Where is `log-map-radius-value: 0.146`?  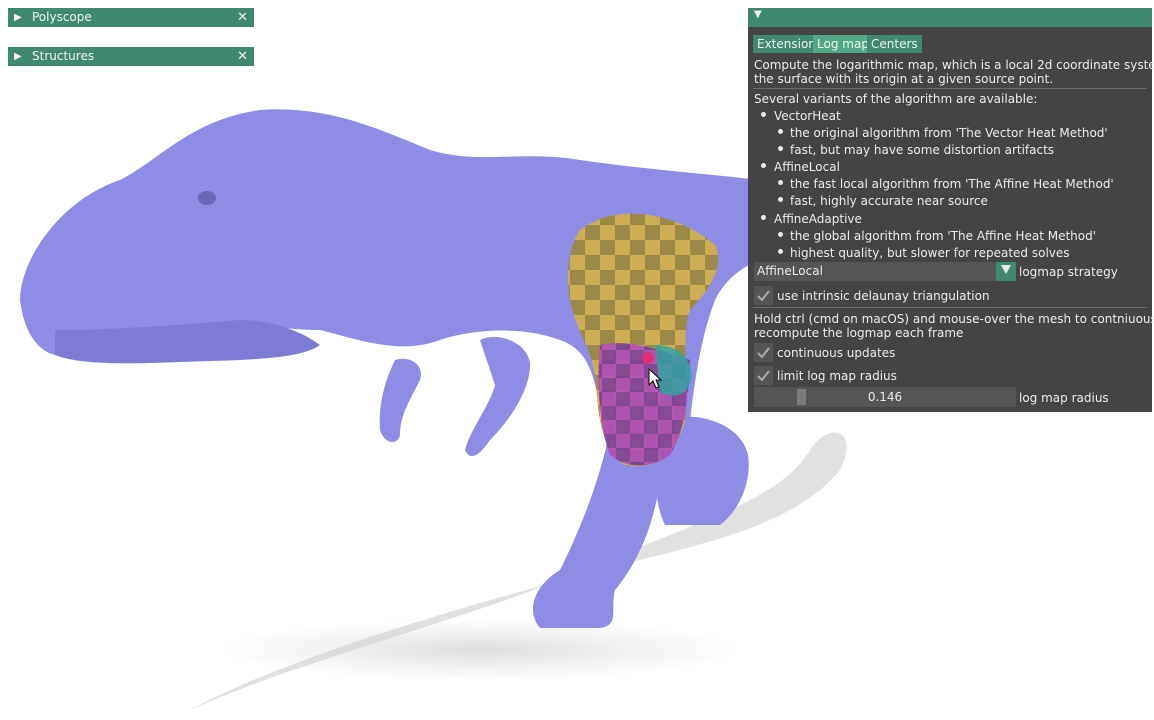
log-map-radius-value: 0.146 is located at coordinates (885, 397).